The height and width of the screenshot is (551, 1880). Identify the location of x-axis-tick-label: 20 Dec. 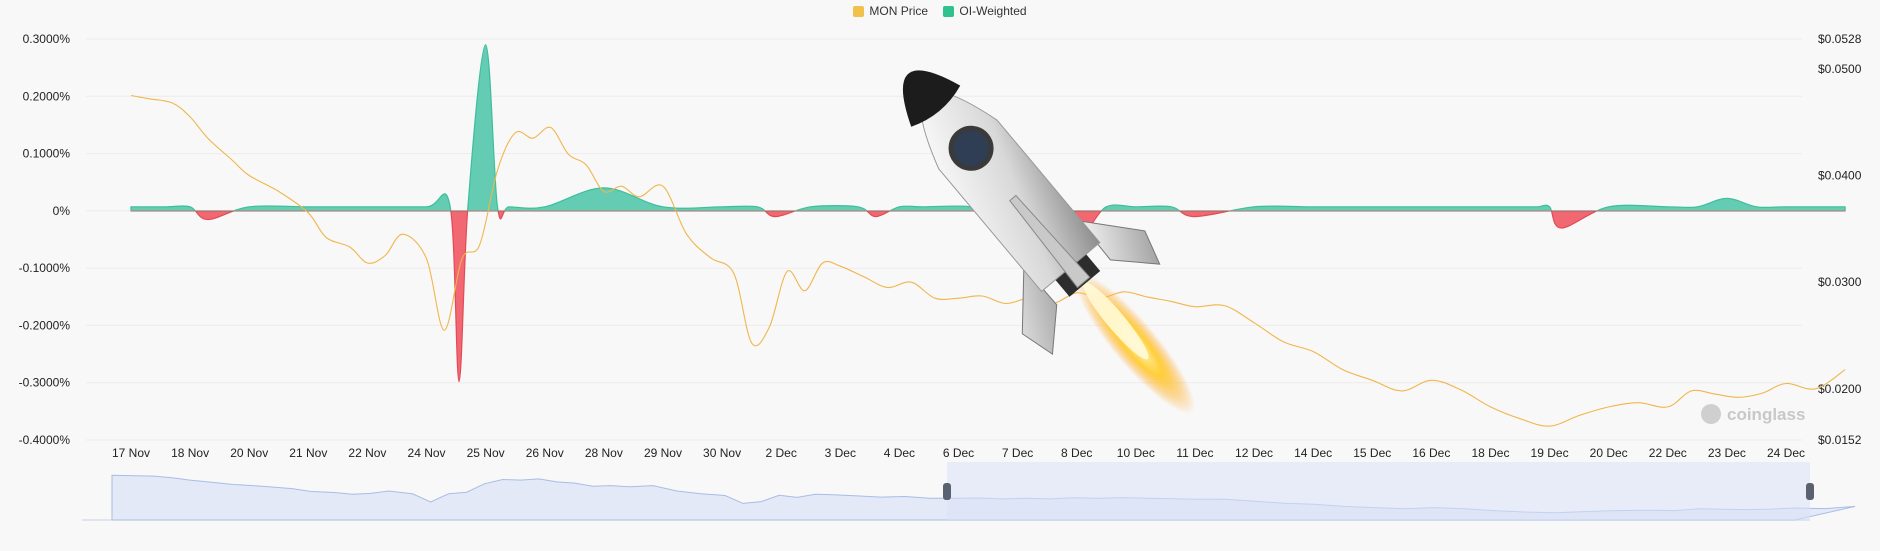
(1609, 453).